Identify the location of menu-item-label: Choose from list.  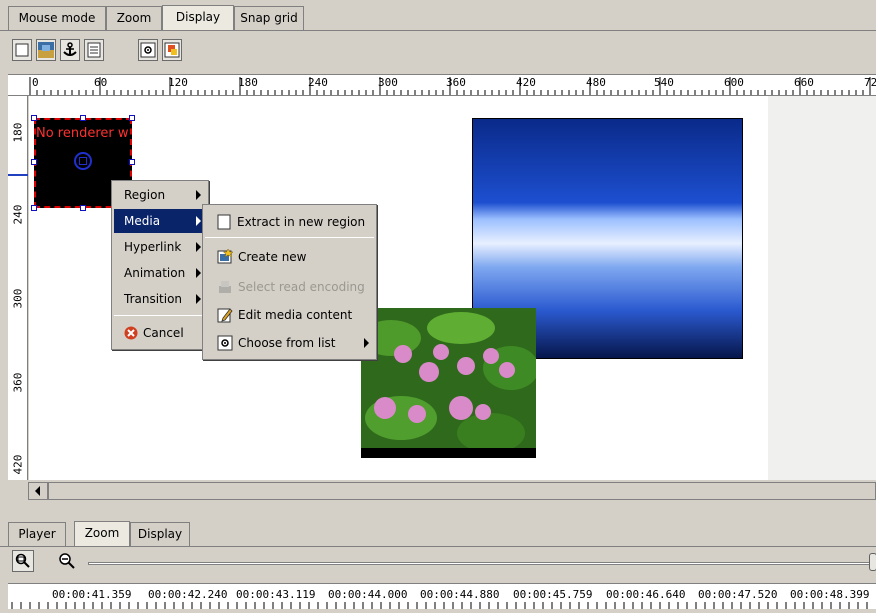
(287, 343).